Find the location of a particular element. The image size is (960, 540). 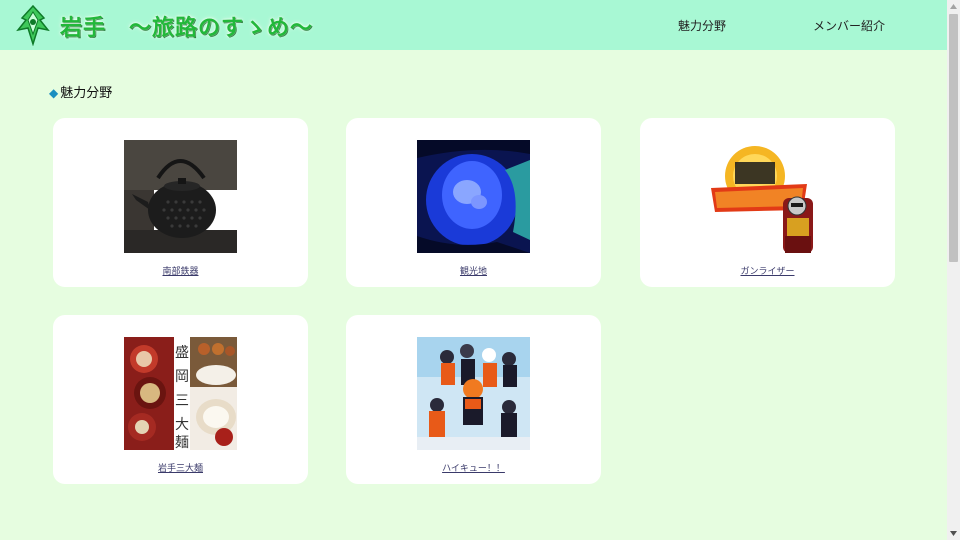

hero-logo-image is located at coordinates (767, 196).